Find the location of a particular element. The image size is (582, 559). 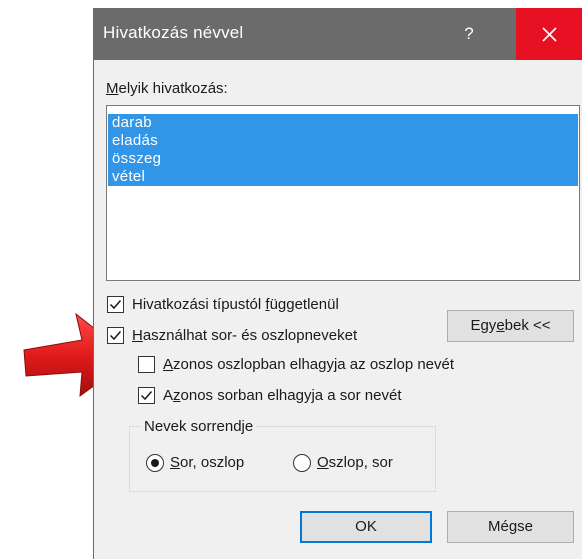

row-column-radio is located at coordinates (155, 463).